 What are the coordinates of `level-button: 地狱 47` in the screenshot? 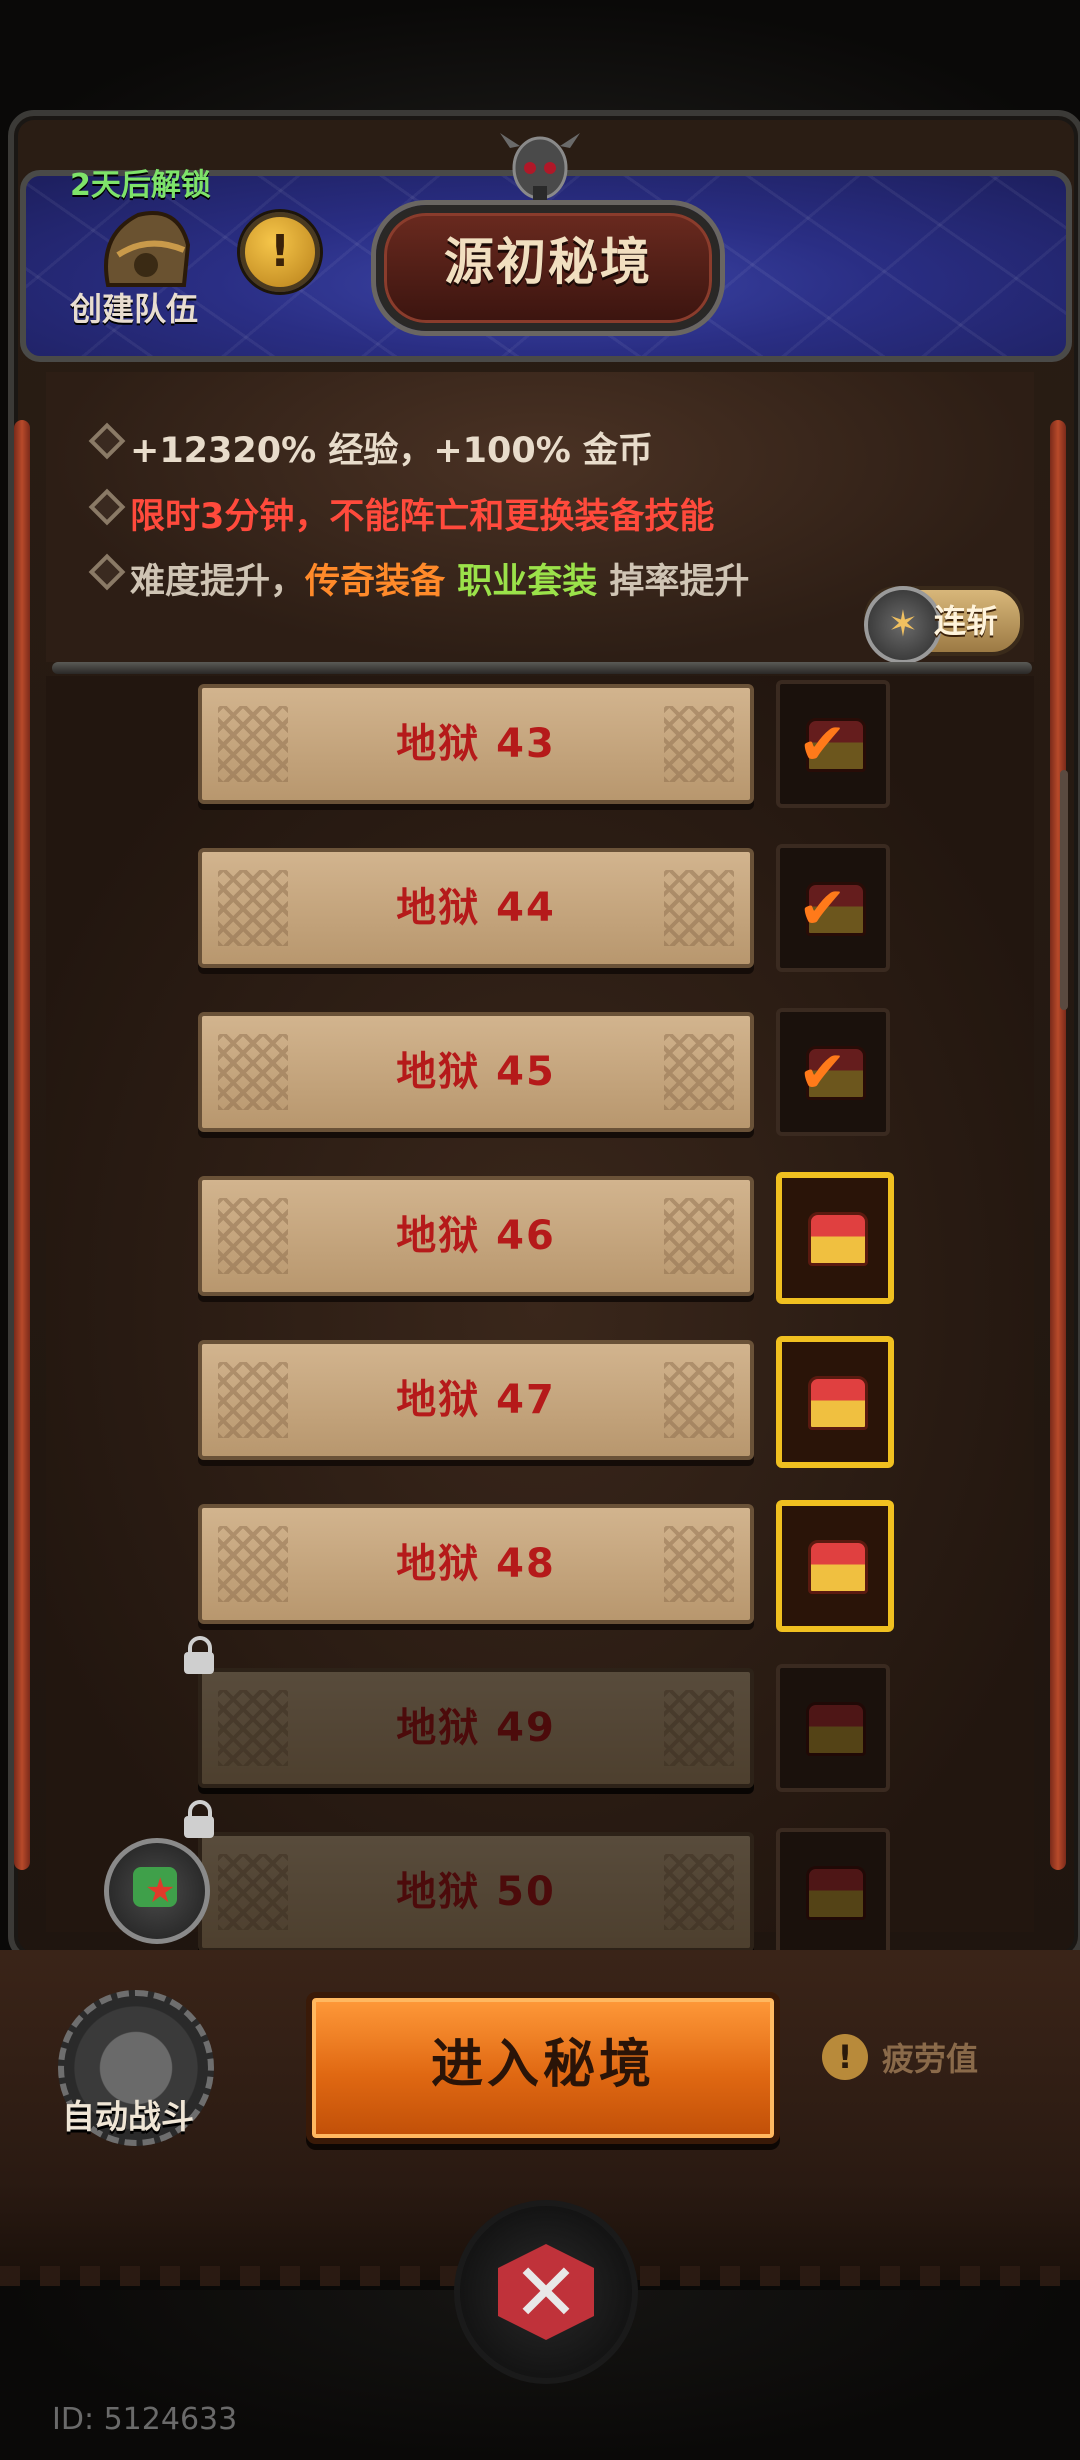 It's located at (476, 1400).